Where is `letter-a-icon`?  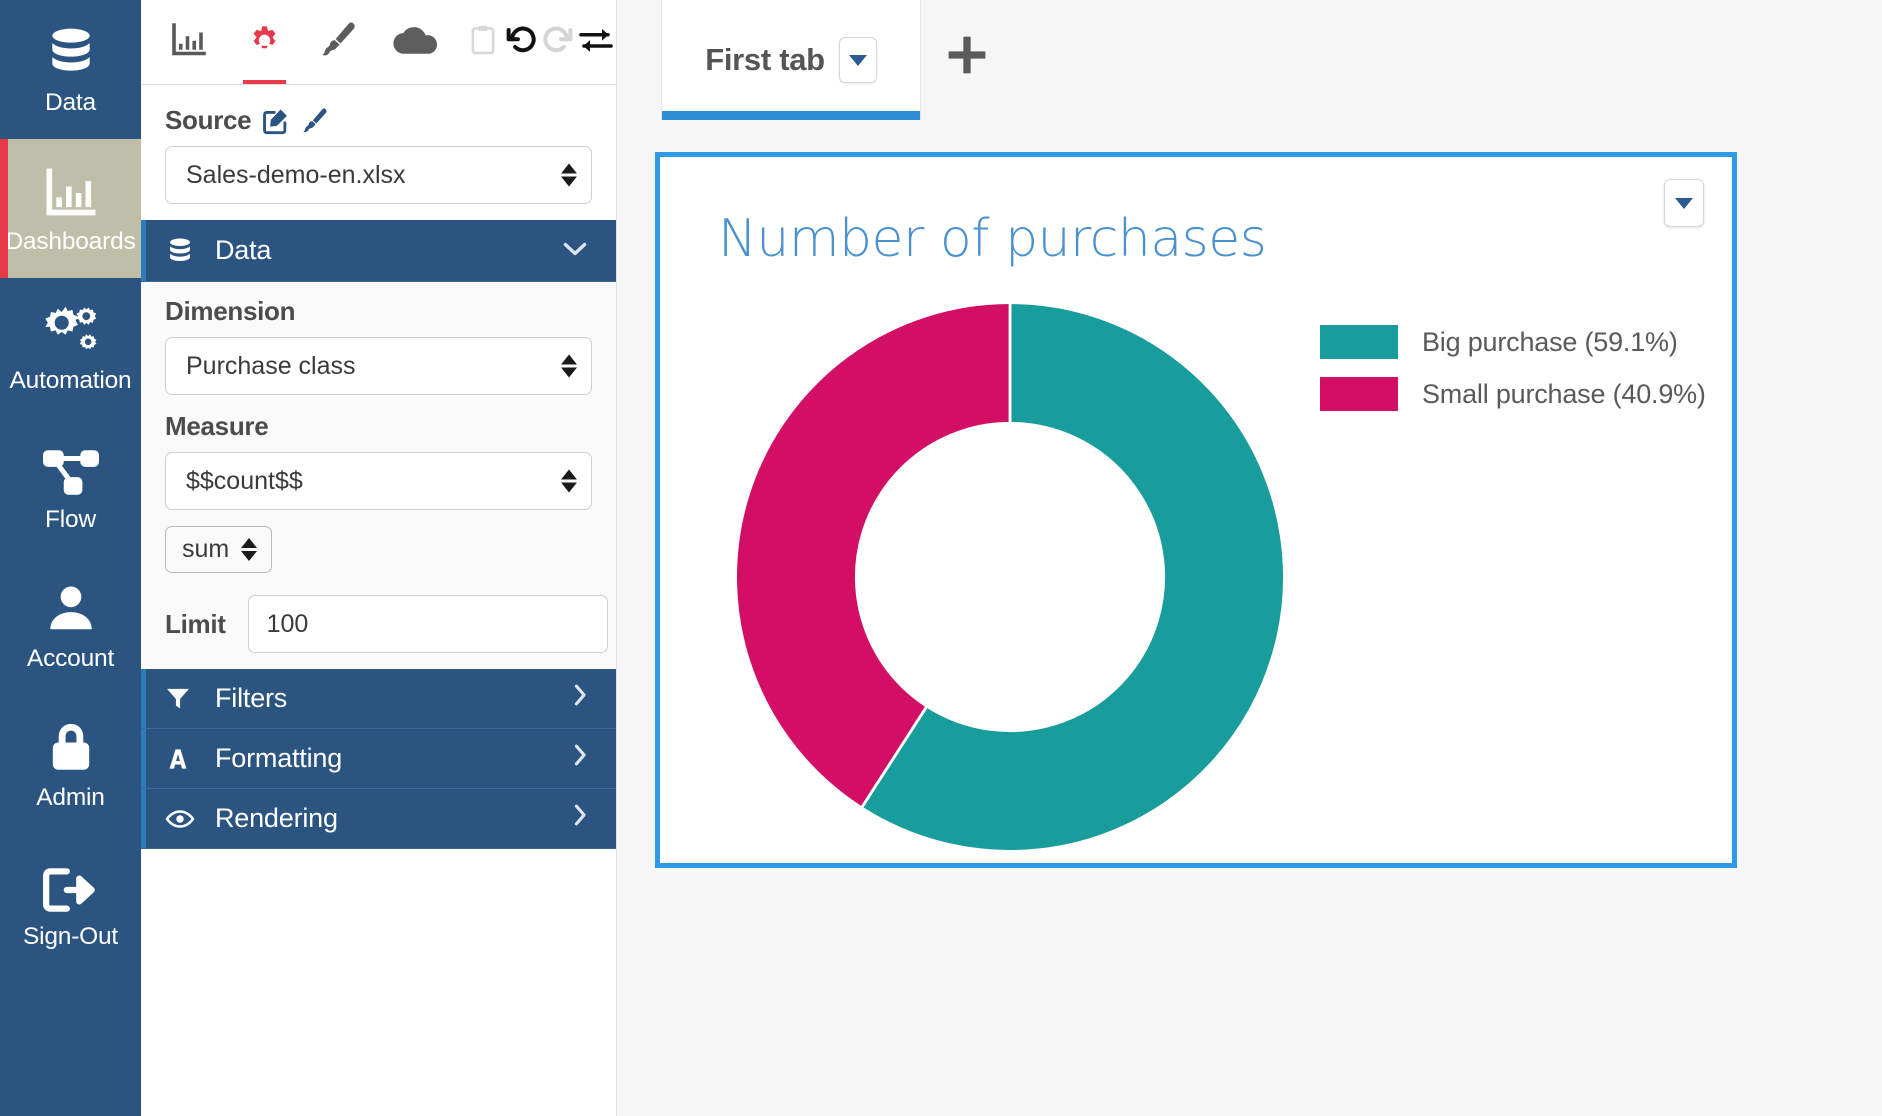 letter-a-icon is located at coordinates (186, 759).